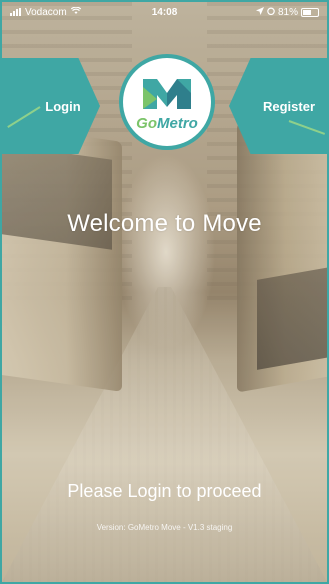 The width and height of the screenshot is (329, 584). Describe the element at coordinates (46, 12) in the screenshot. I see `carrier-name: Vodacom` at that location.